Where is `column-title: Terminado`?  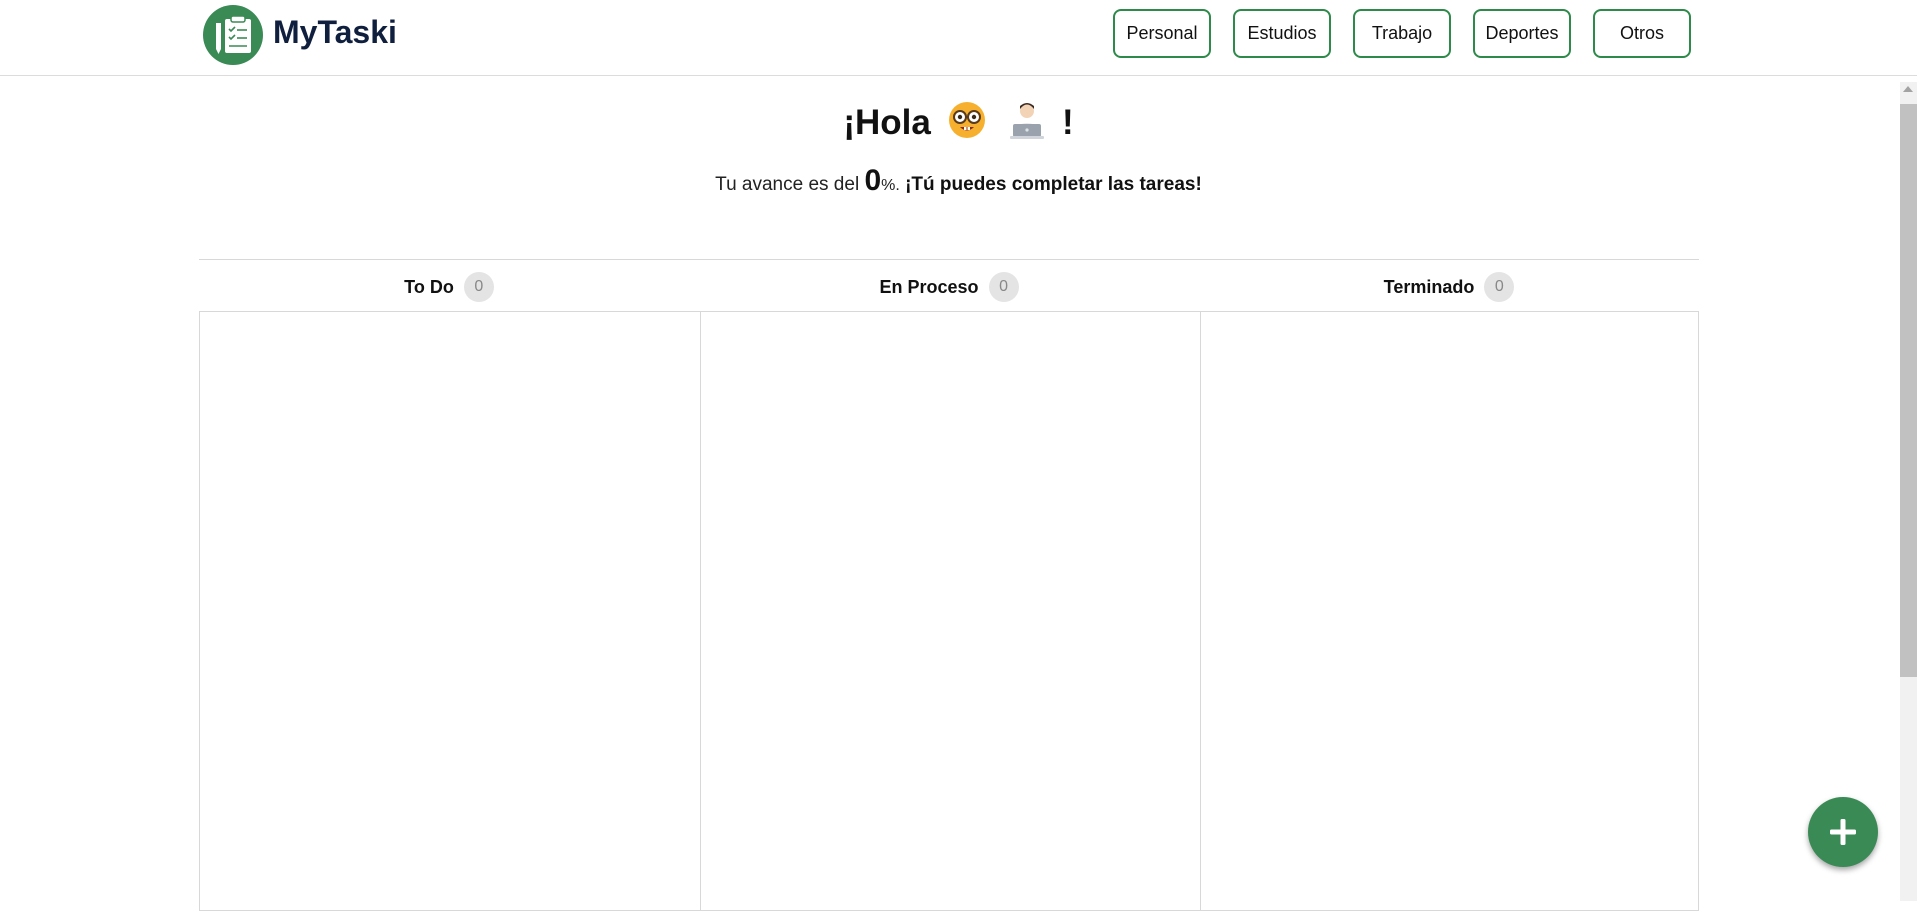 column-title: Terminado is located at coordinates (1429, 286).